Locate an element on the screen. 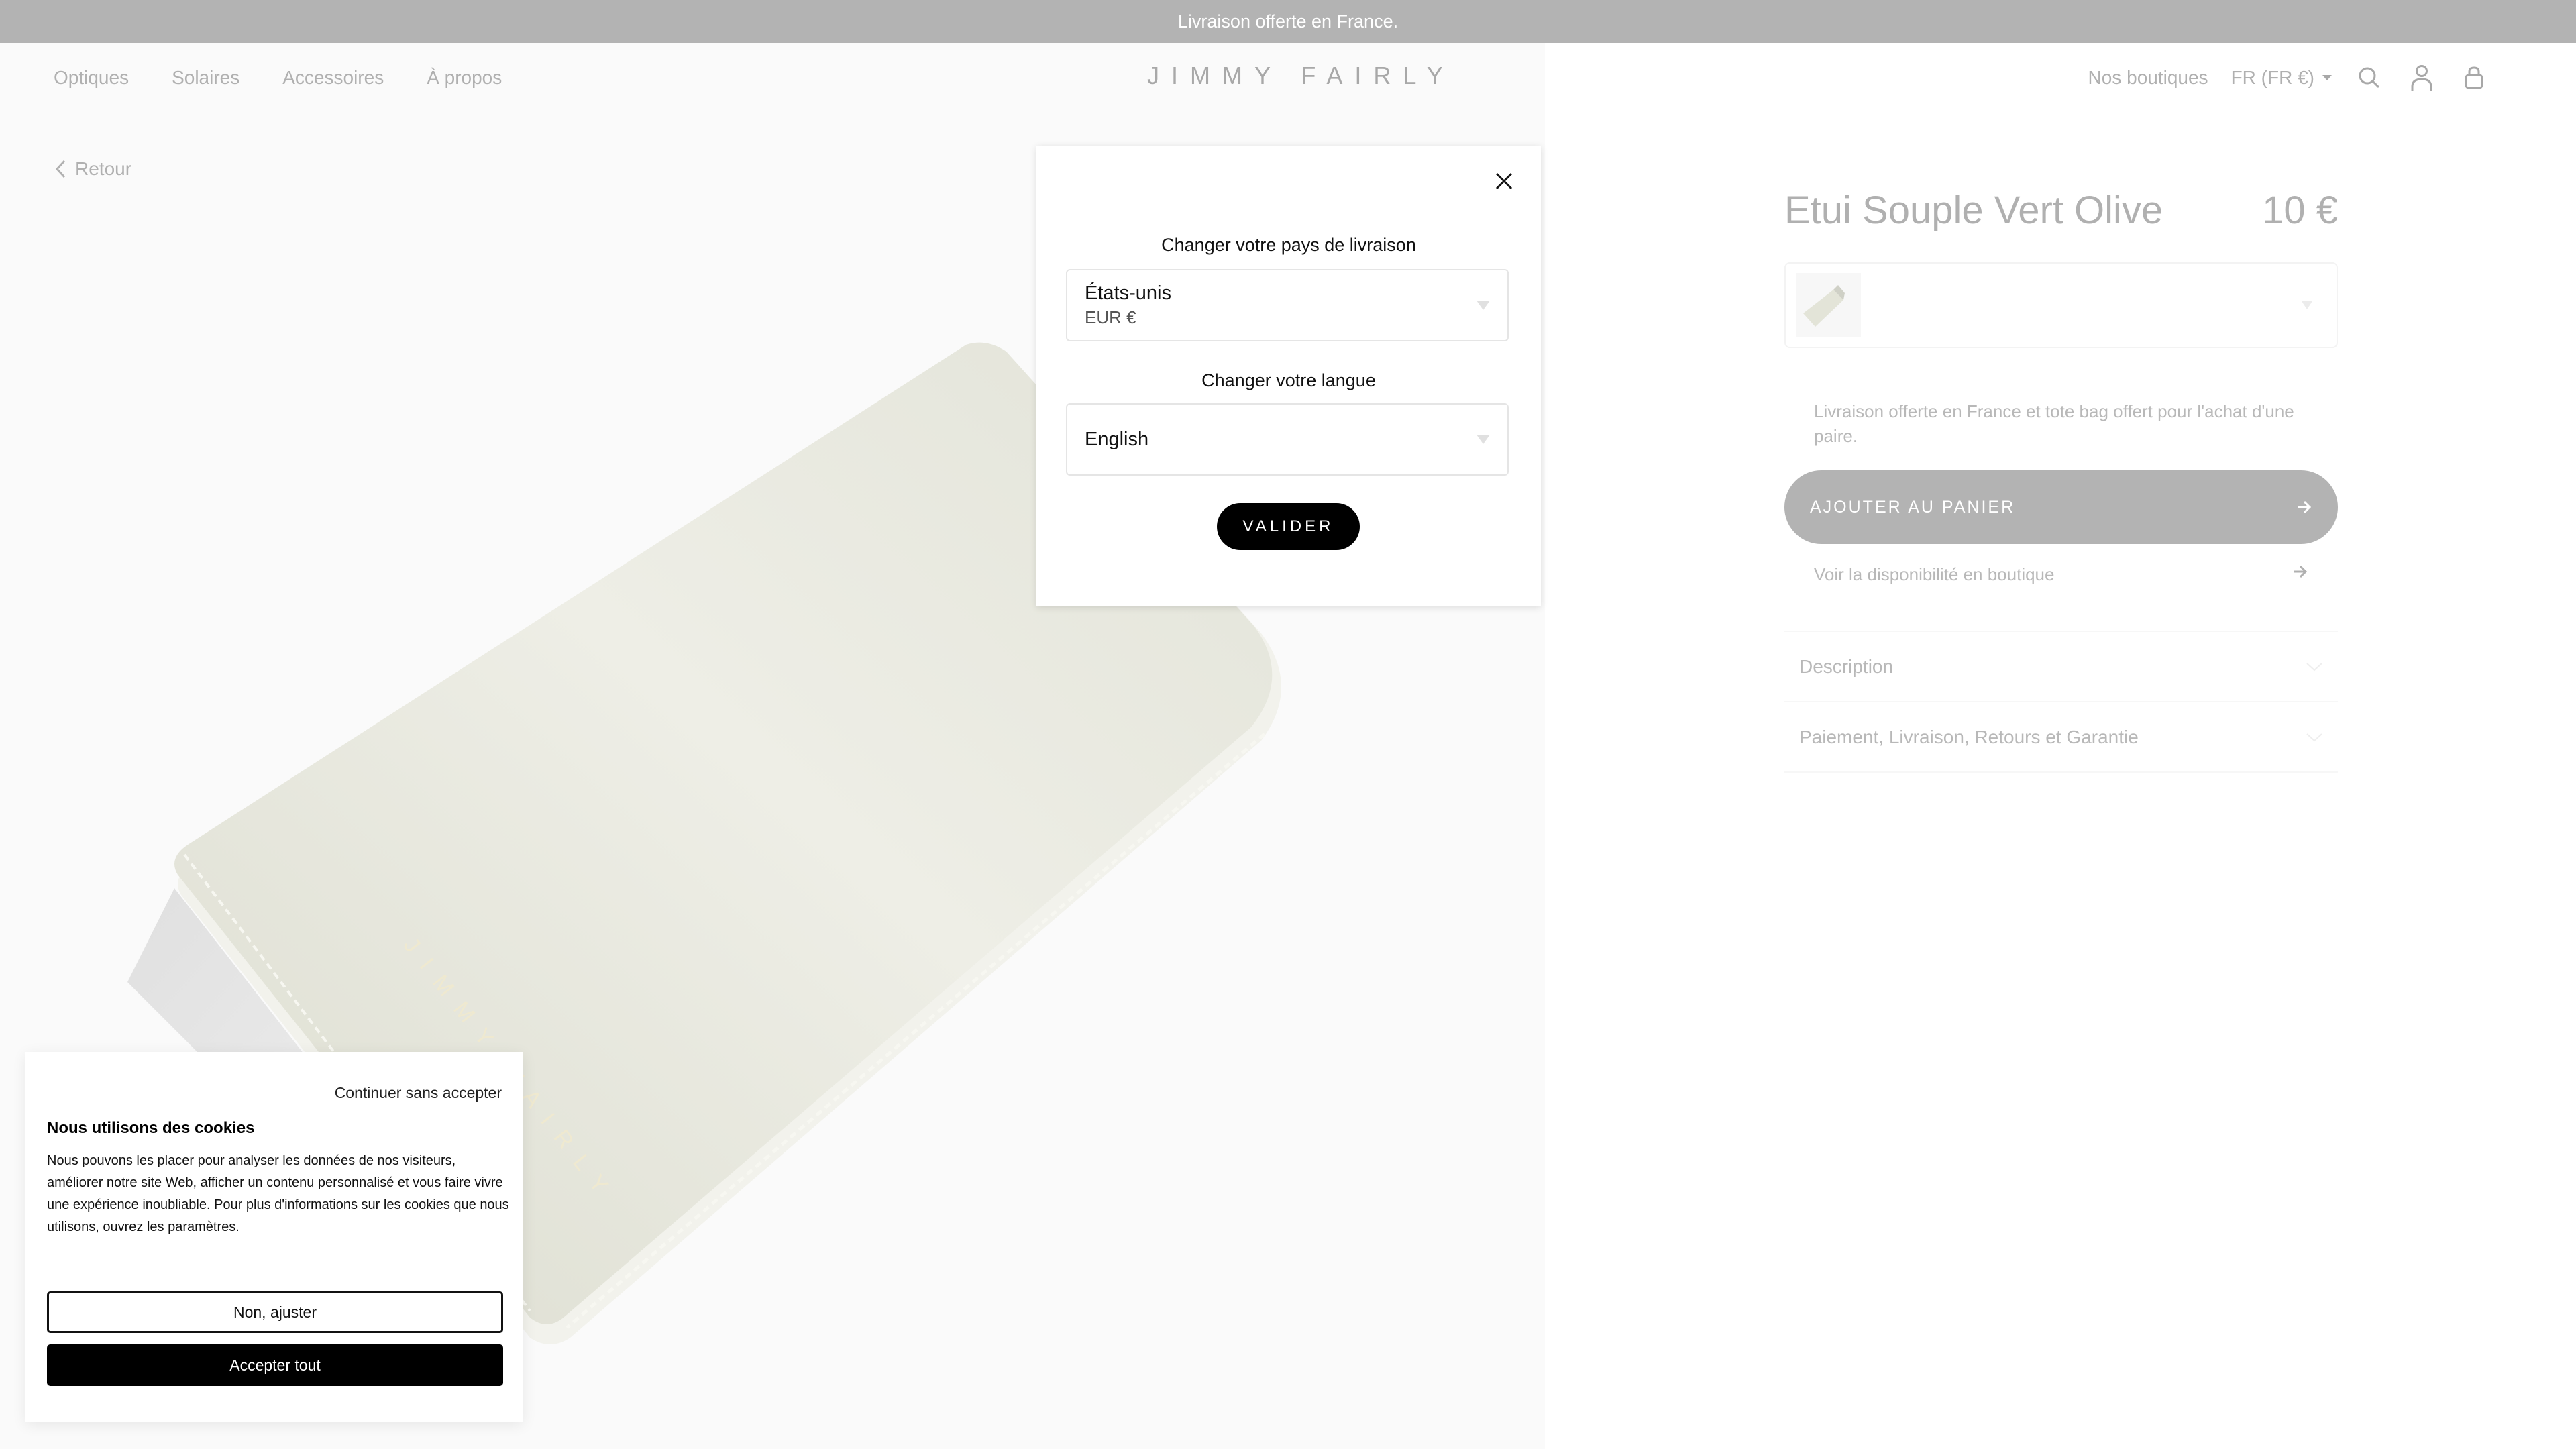  main-nav: Optiques Solaires Accessoires À propos is located at coordinates (278, 78).